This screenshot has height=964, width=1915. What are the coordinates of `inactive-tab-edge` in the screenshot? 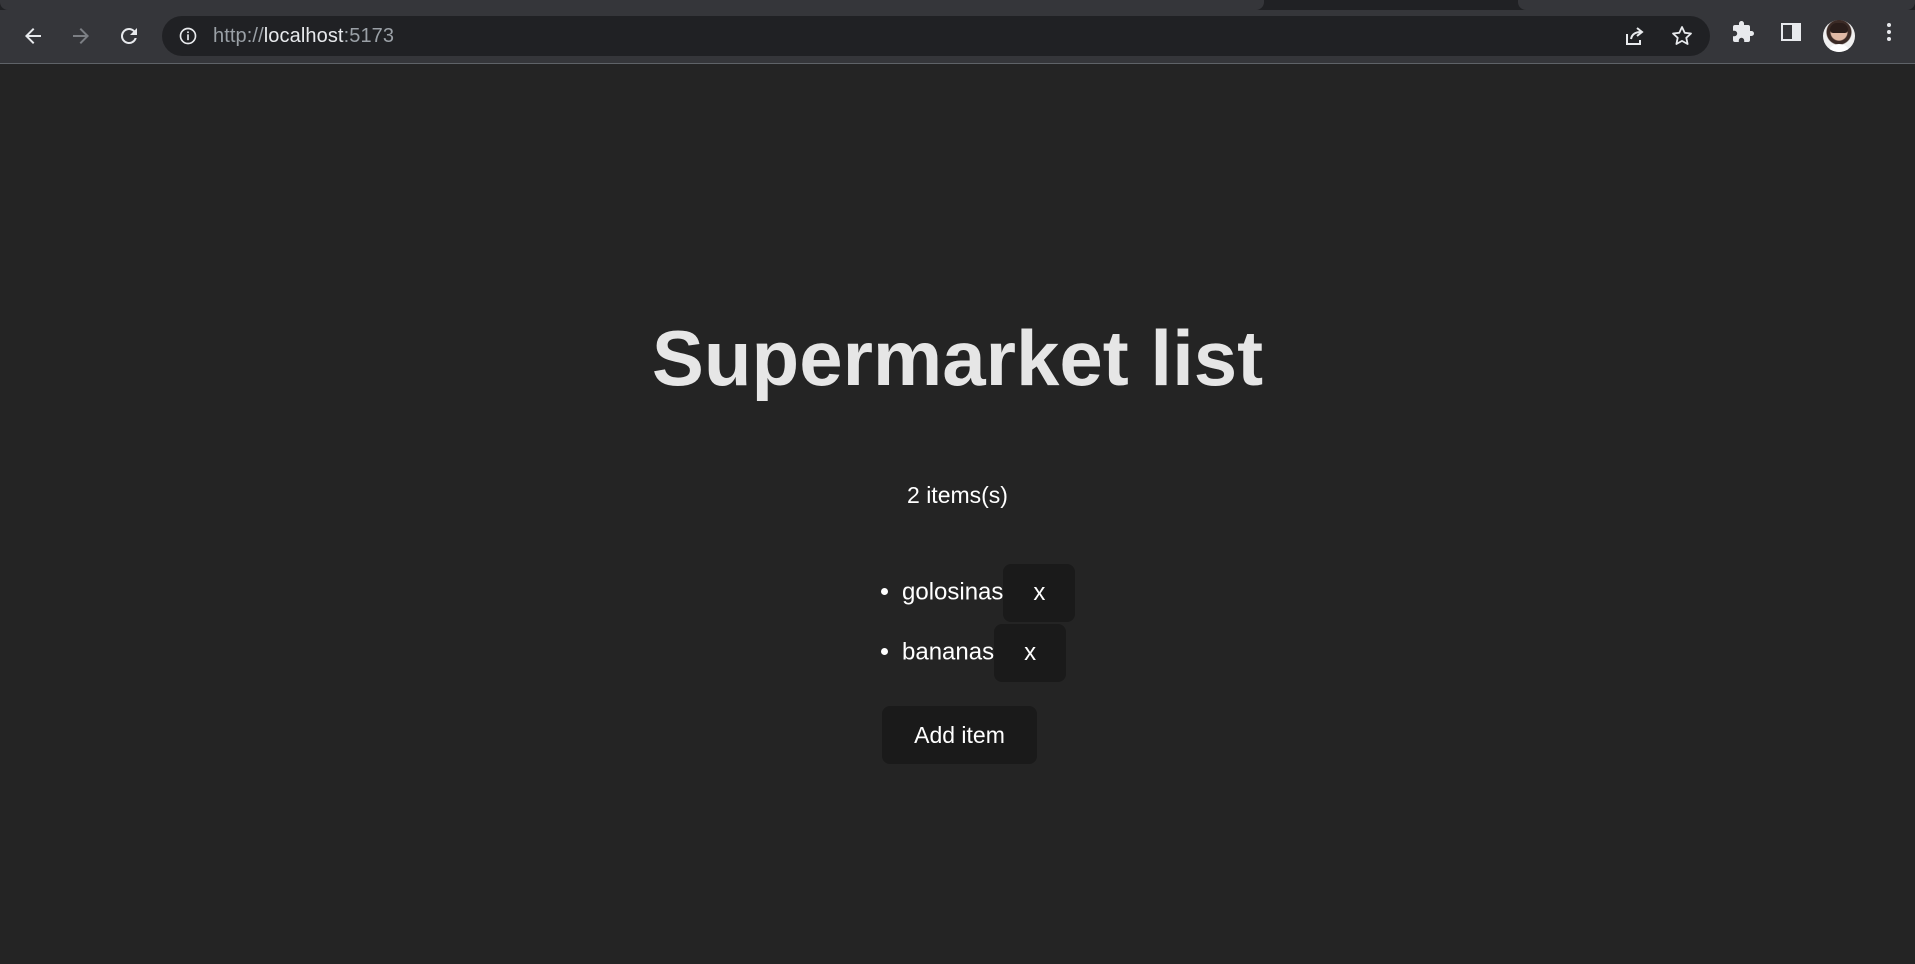 It's located at (1716, 5).